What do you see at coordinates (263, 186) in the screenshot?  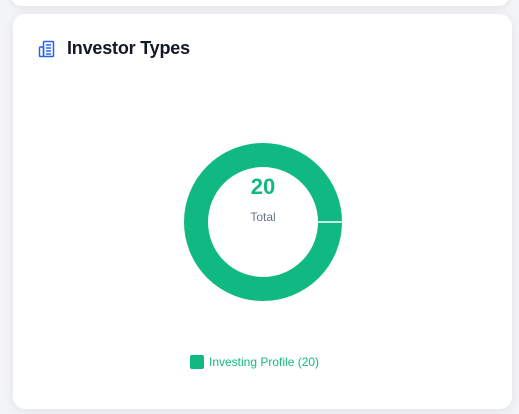 I see `total-value: 20` at bounding box center [263, 186].